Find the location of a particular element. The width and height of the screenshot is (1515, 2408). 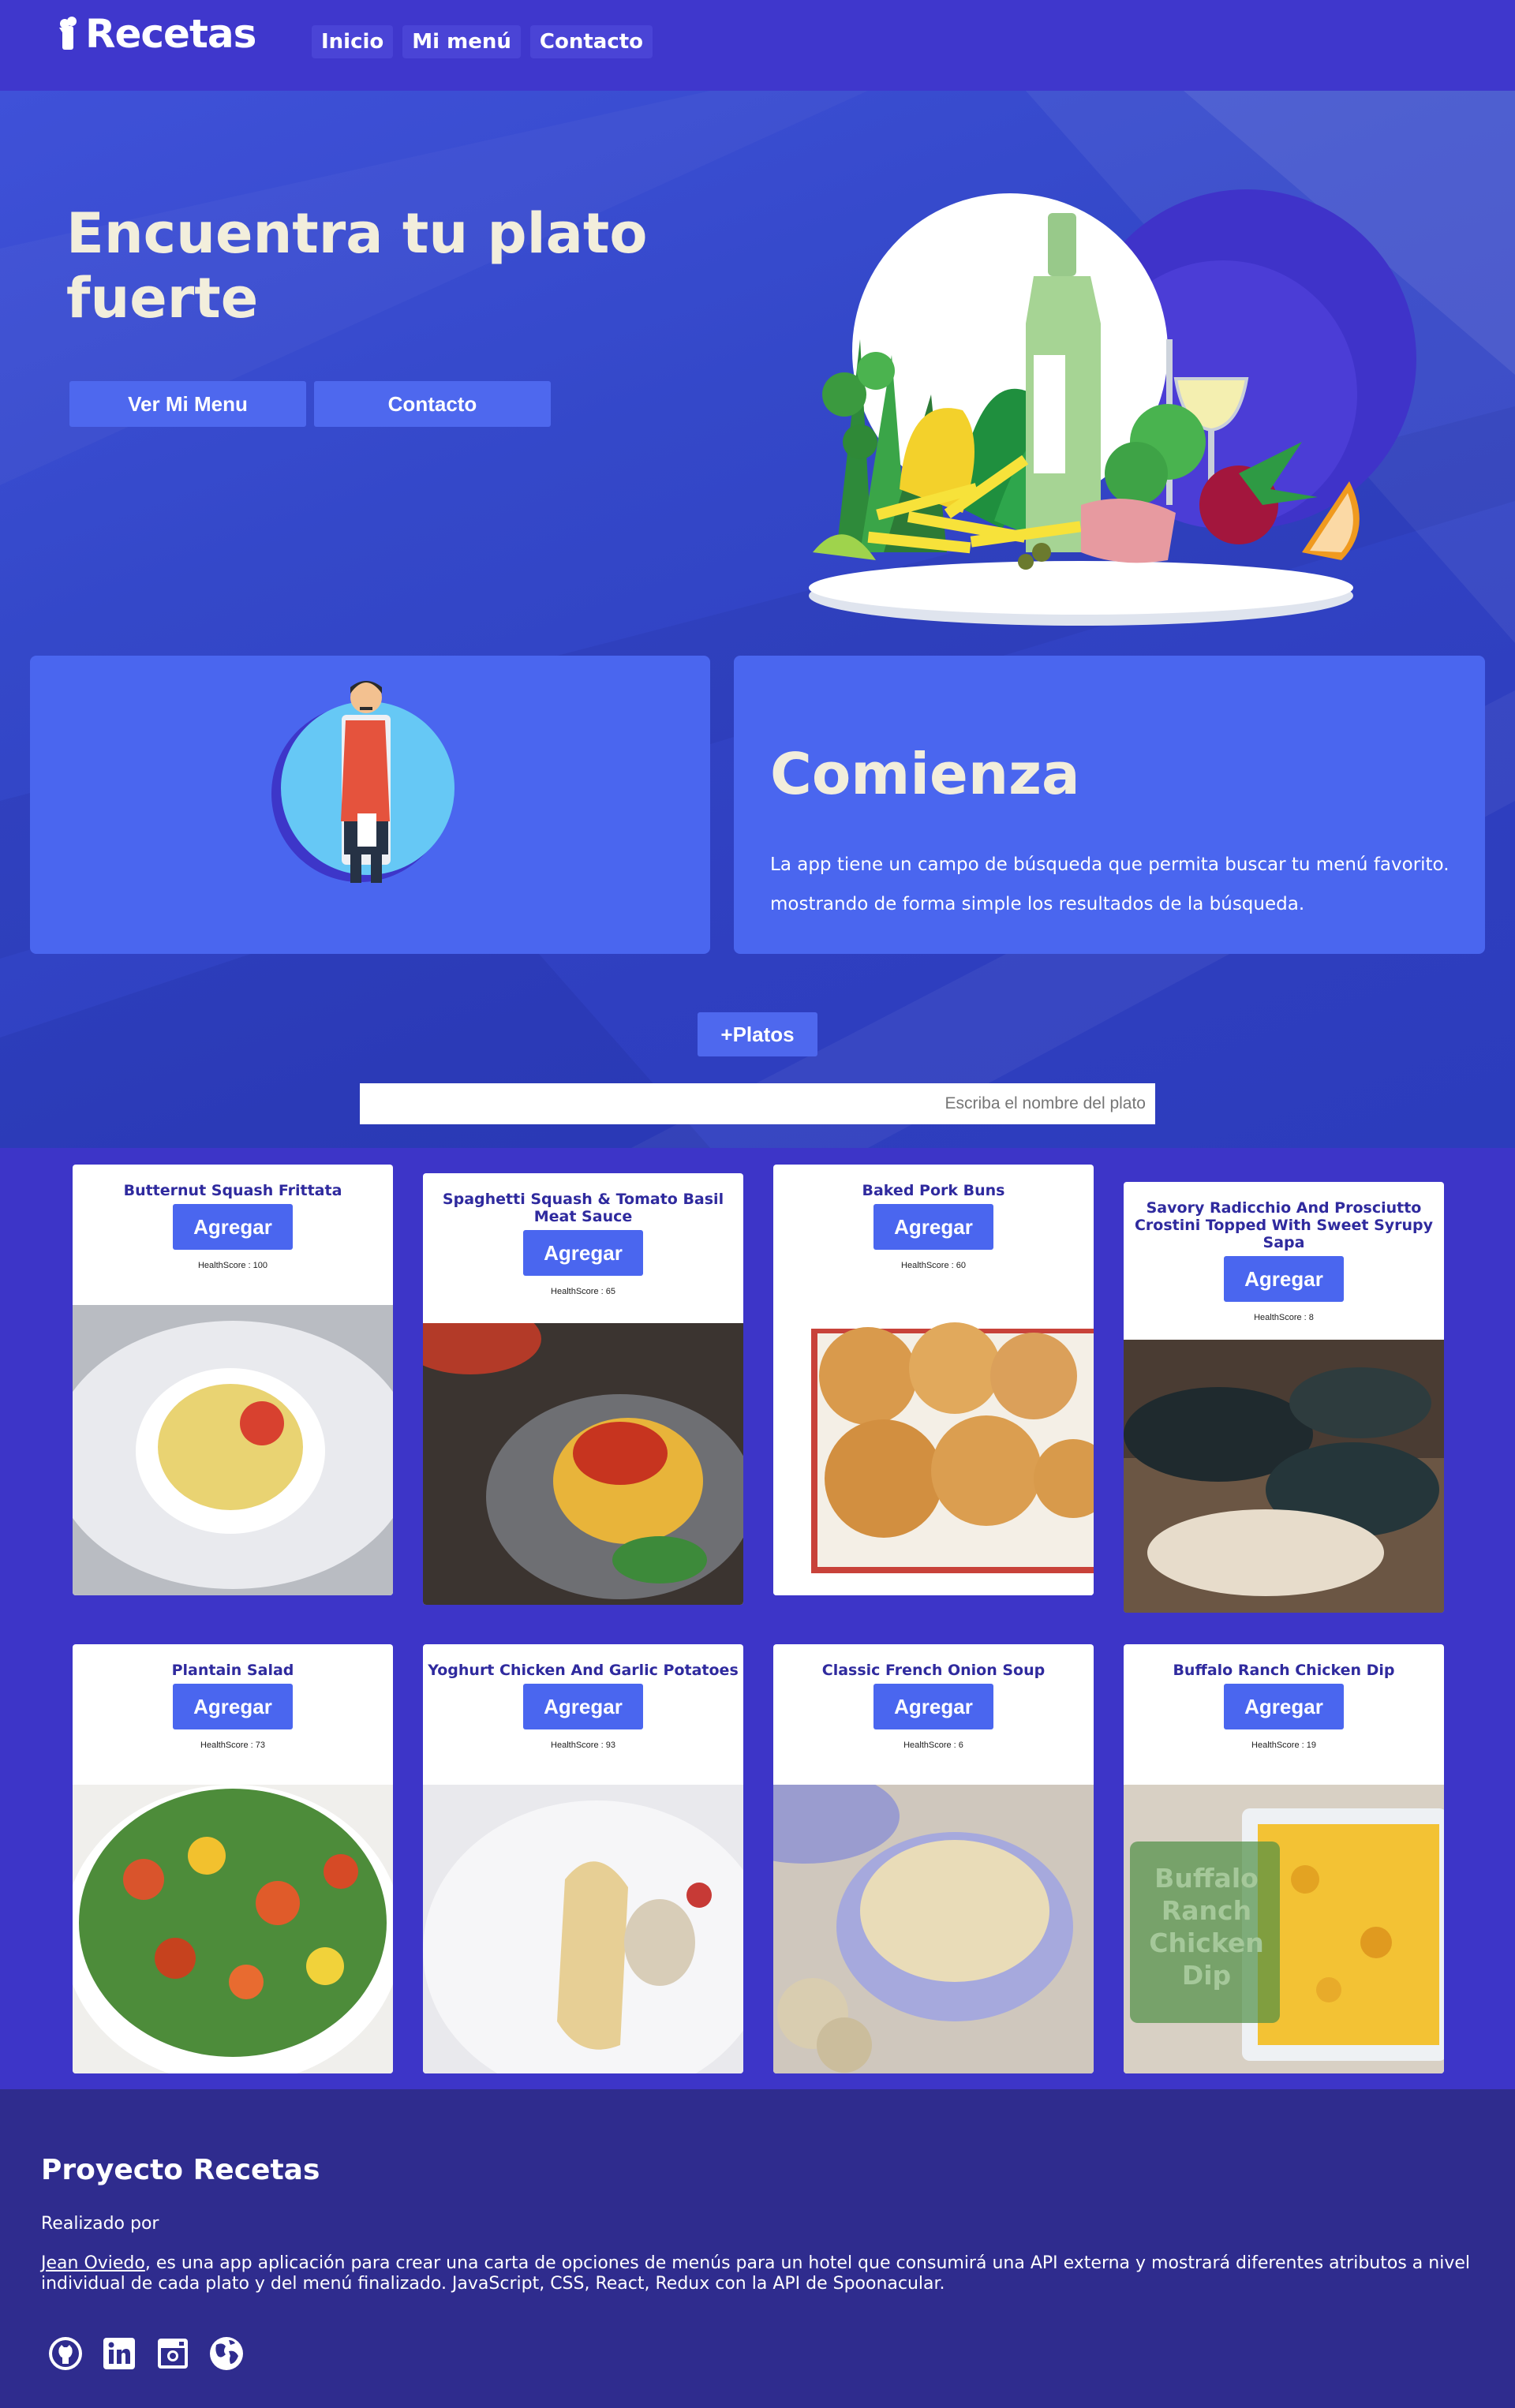

logo-text: Recetas is located at coordinates (170, 34).